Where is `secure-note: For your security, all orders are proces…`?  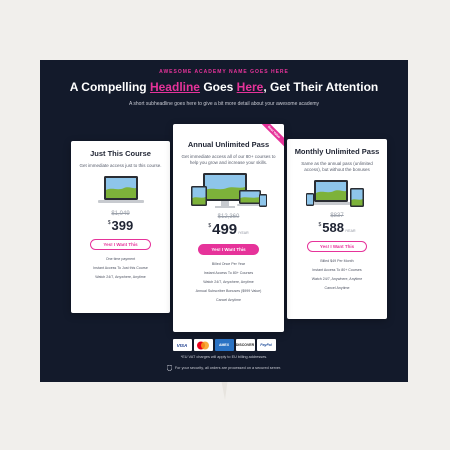 secure-note: For your security, all orders are proces… is located at coordinates (224, 368).